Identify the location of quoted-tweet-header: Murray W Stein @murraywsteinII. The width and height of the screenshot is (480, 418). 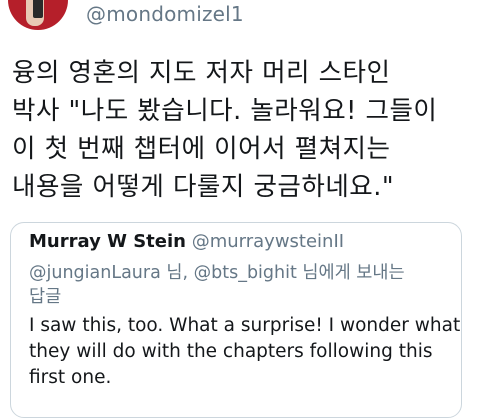
(186, 241).